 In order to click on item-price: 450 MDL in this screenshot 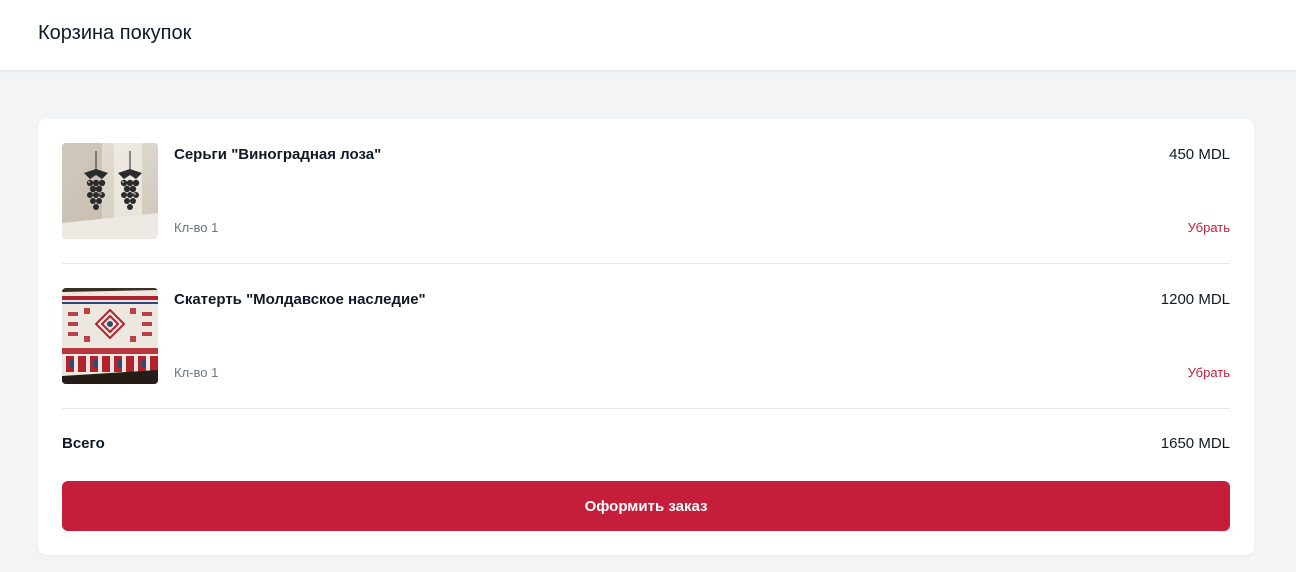, I will do `click(1199, 154)`.